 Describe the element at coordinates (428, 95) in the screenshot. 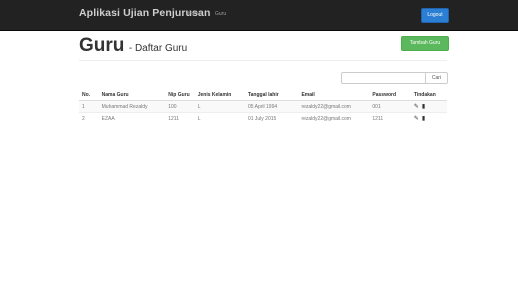

I see `col-header-tindakan: Tindakan` at that location.